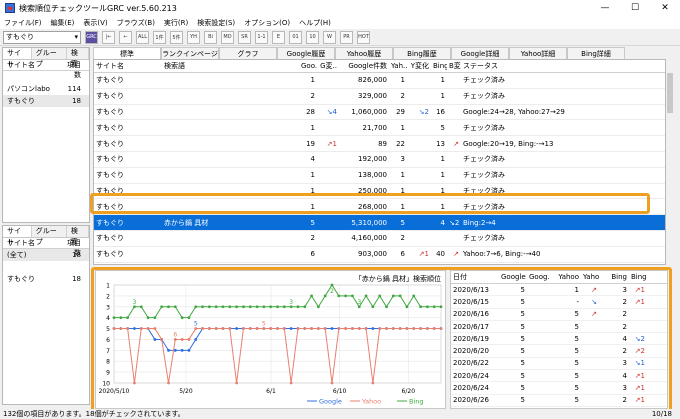 The image size is (680, 419). I want to click on close-button: ✕, so click(665, 8).